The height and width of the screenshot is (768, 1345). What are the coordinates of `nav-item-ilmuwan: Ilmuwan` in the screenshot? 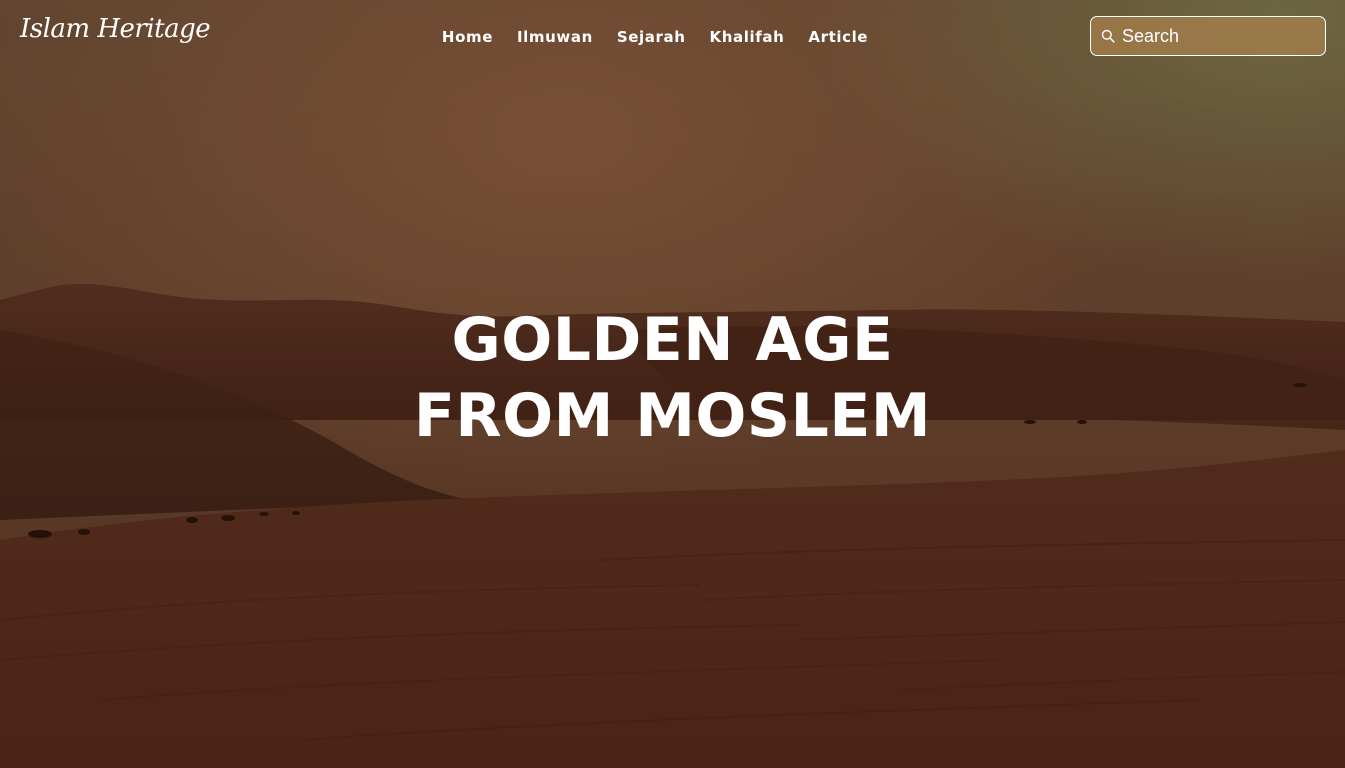 It's located at (555, 36).